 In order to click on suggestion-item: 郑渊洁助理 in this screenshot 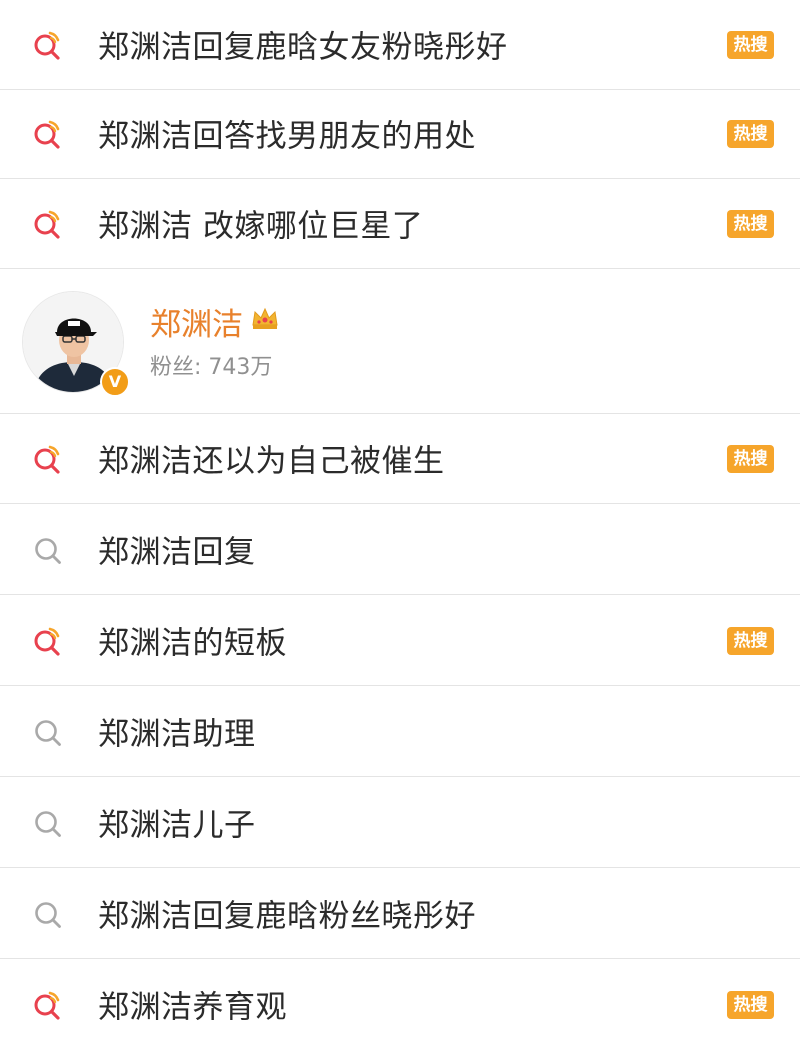, I will do `click(400, 732)`.